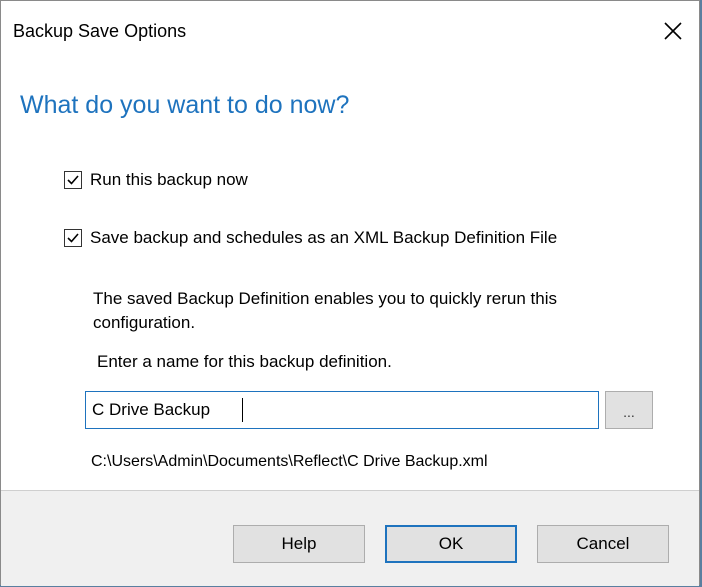  I want to click on close-icon, so click(673, 31).